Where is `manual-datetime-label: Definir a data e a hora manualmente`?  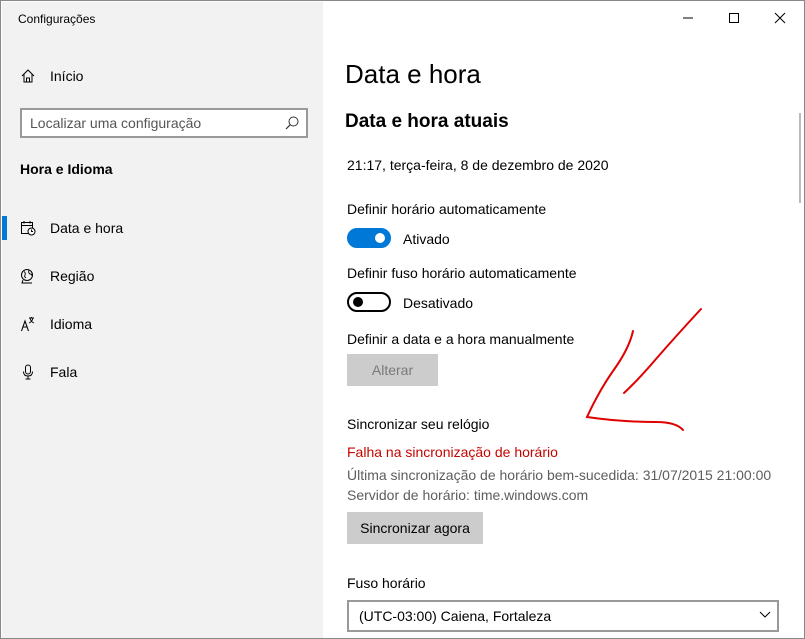 manual-datetime-label: Definir a data e a hora manualmente is located at coordinates (461, 339).